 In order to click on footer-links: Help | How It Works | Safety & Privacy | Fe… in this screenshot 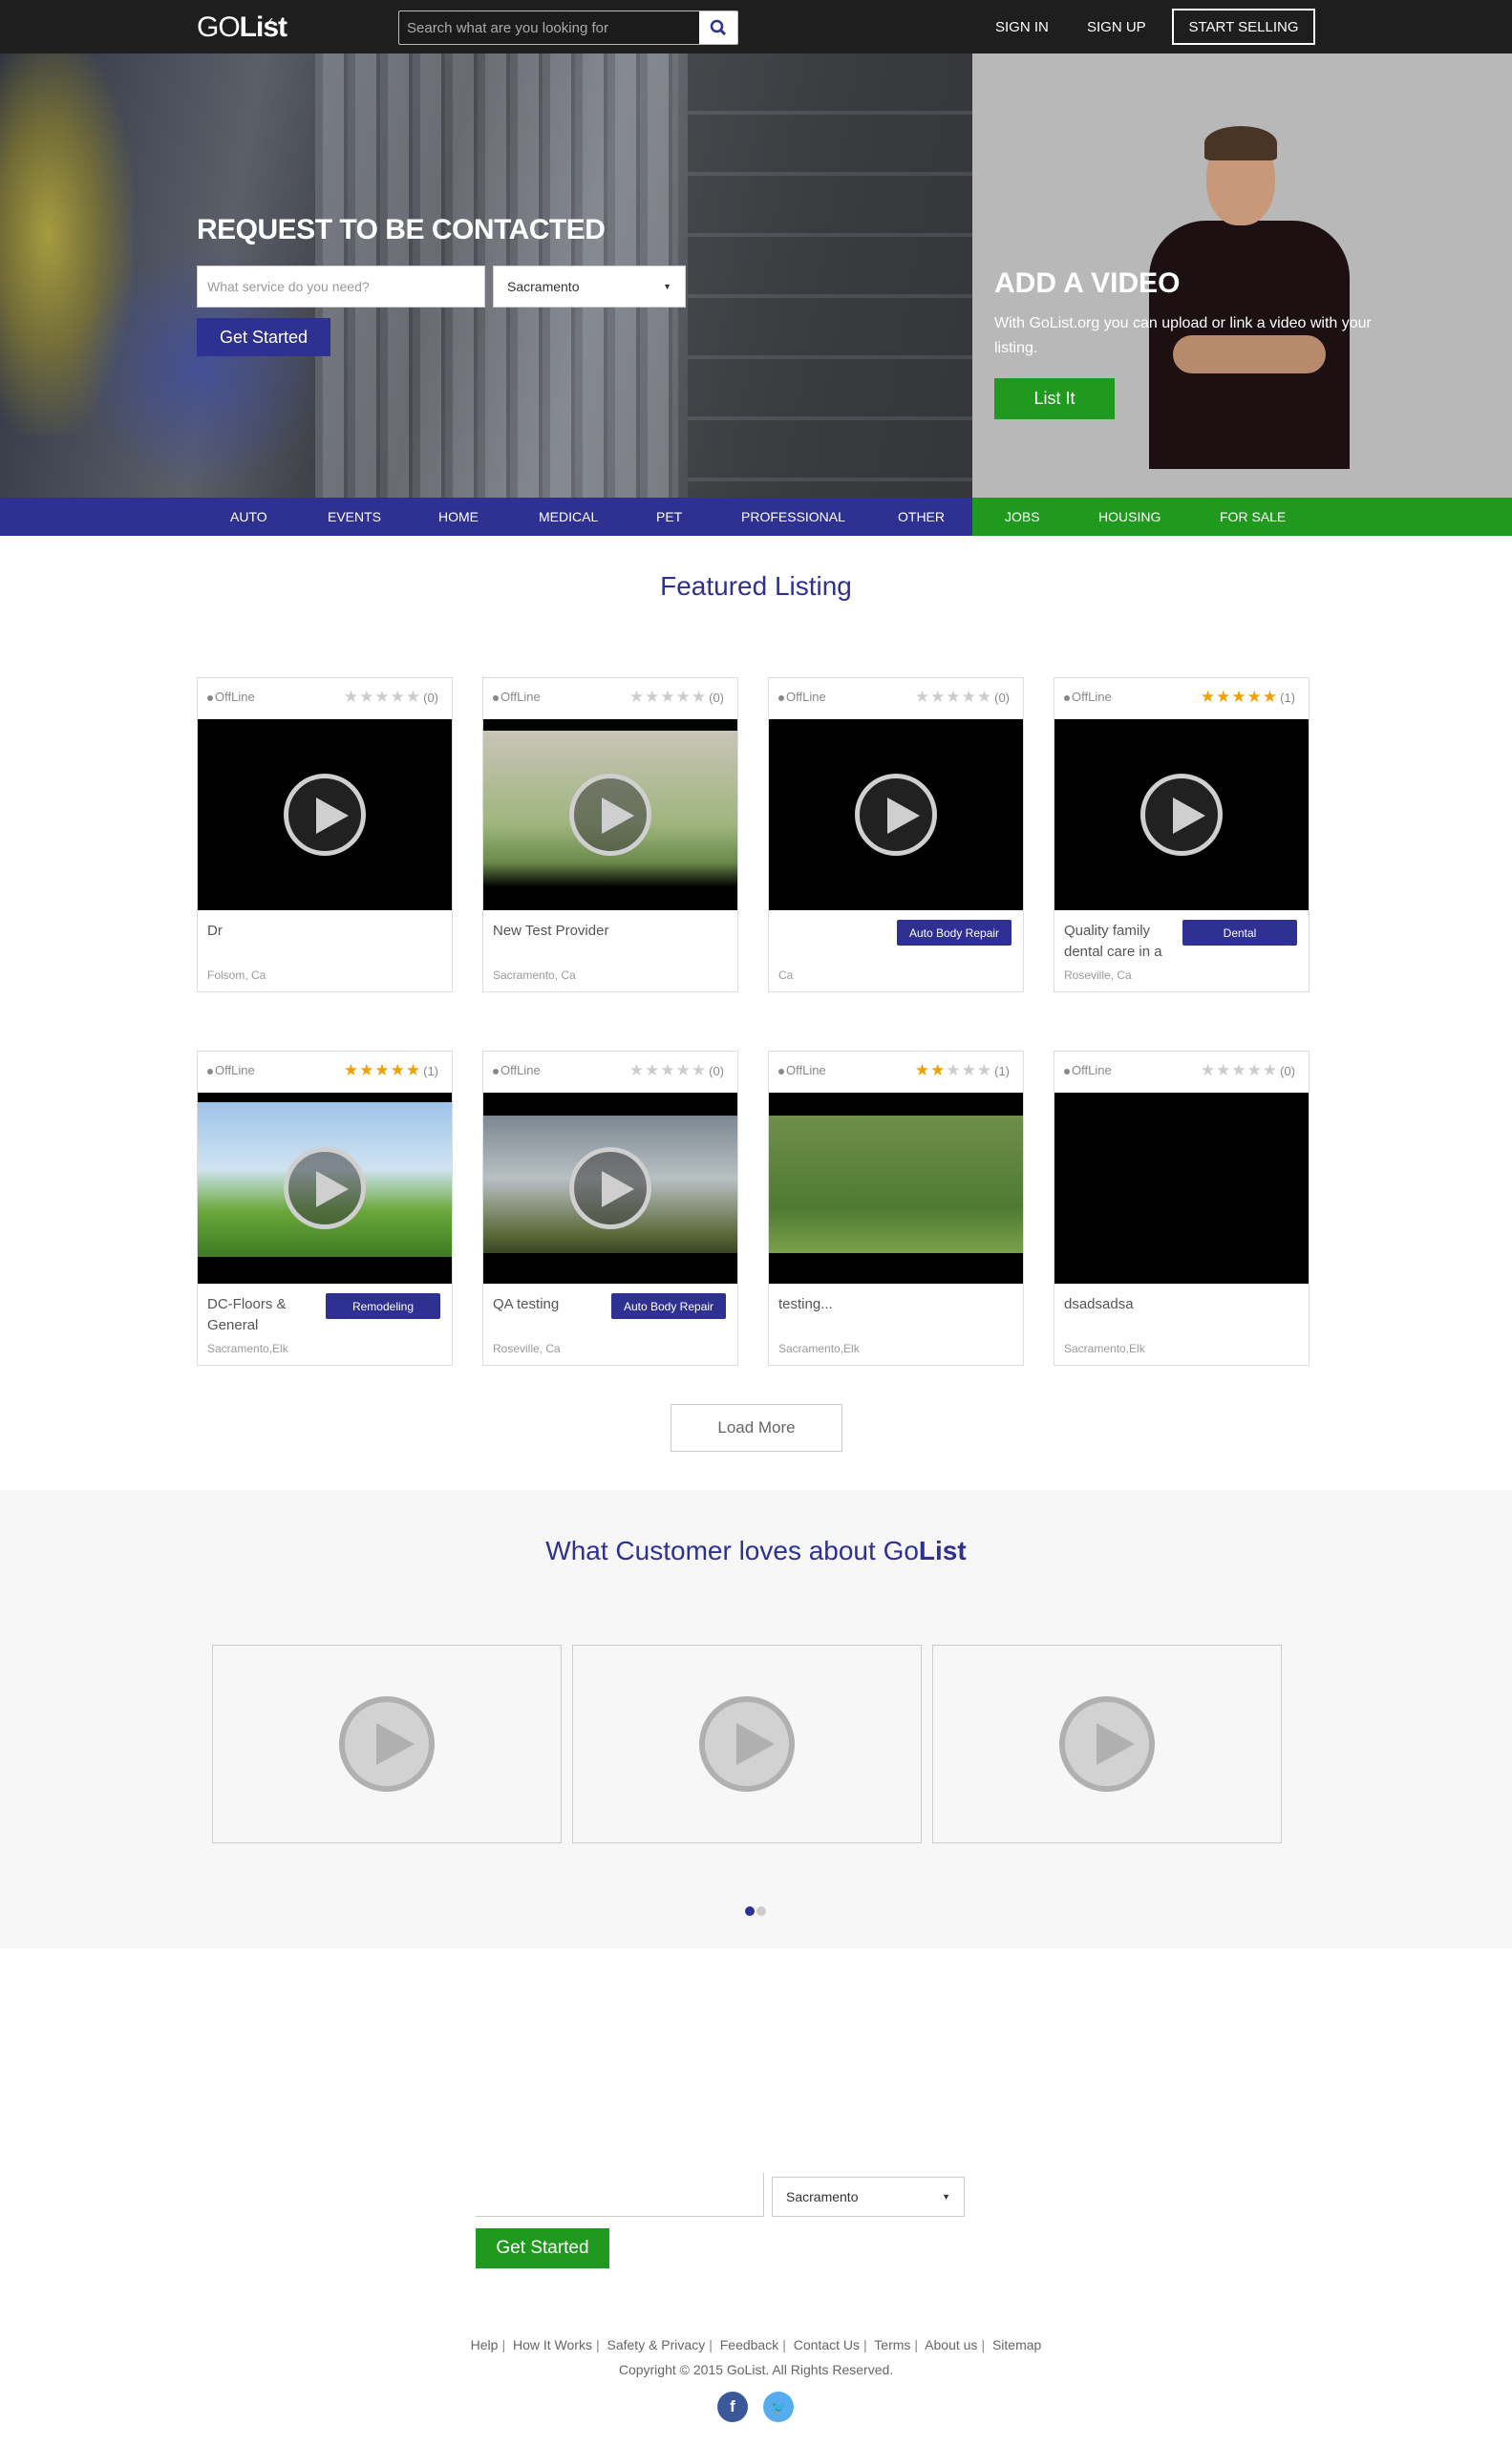, I will do `click(756, 2344)`.